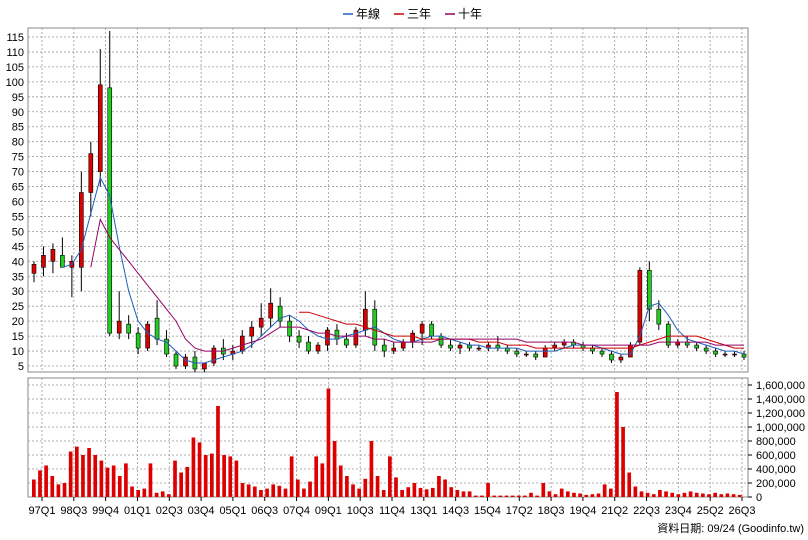 Image resolution: width=808 pixels, height=540 pixels. I want to click on x-tick-label: 97Q1, so click(42, 511).